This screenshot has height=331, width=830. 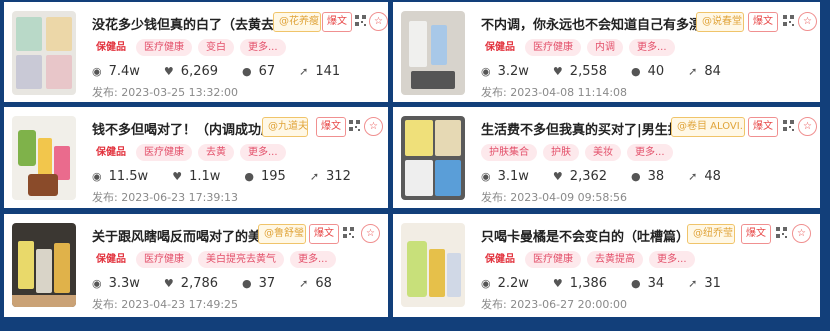 I want to click on publish-date: 发布: 2023-06-23 17:39:13, so click(x=165, y=197).